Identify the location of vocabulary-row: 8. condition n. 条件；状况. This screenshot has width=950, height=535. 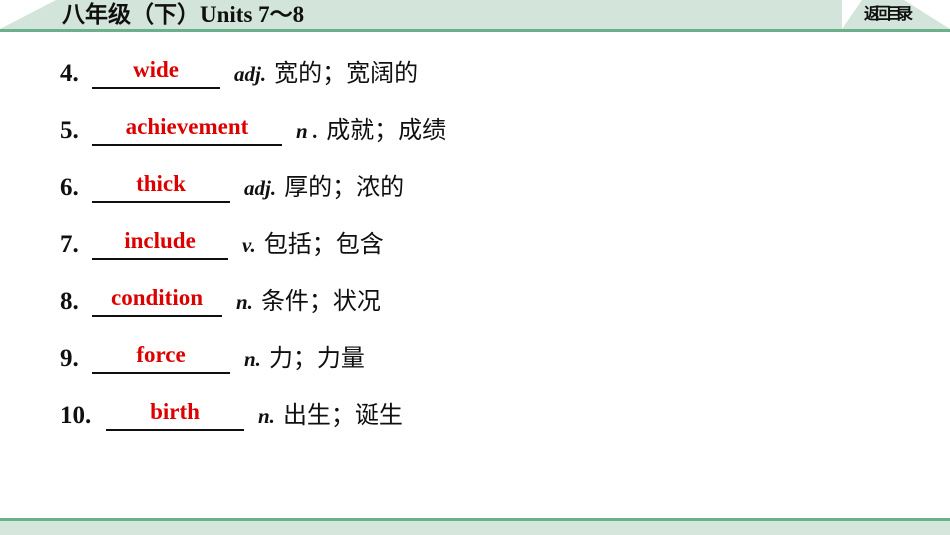
(475, 288).